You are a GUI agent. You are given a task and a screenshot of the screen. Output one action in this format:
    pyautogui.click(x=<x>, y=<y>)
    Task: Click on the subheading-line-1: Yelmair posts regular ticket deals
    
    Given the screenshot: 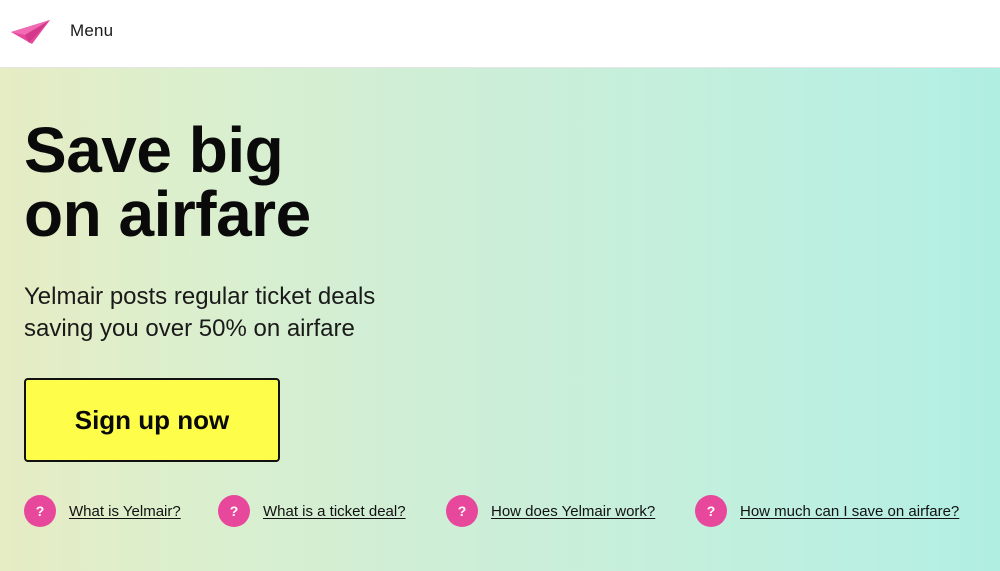 What is the action you would take?
    pyautogui.click(x=200, y=296)
    